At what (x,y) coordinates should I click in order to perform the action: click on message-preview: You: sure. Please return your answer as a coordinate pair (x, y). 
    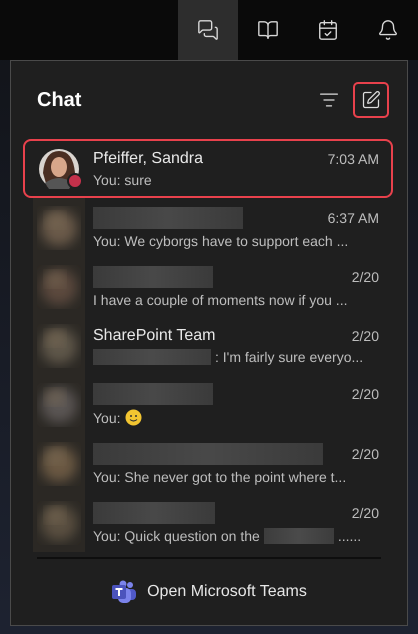
    Looking at the image, I should click on (122, 180).